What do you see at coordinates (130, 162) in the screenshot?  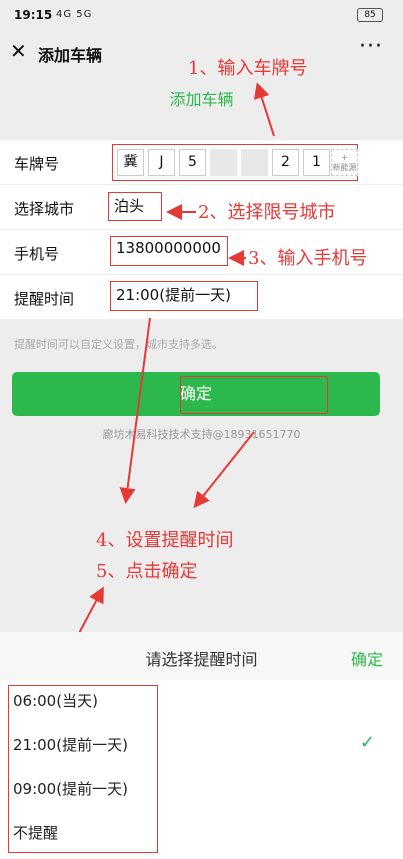 I see `plate-char-1: 冀` at bounding box center [130, 162].